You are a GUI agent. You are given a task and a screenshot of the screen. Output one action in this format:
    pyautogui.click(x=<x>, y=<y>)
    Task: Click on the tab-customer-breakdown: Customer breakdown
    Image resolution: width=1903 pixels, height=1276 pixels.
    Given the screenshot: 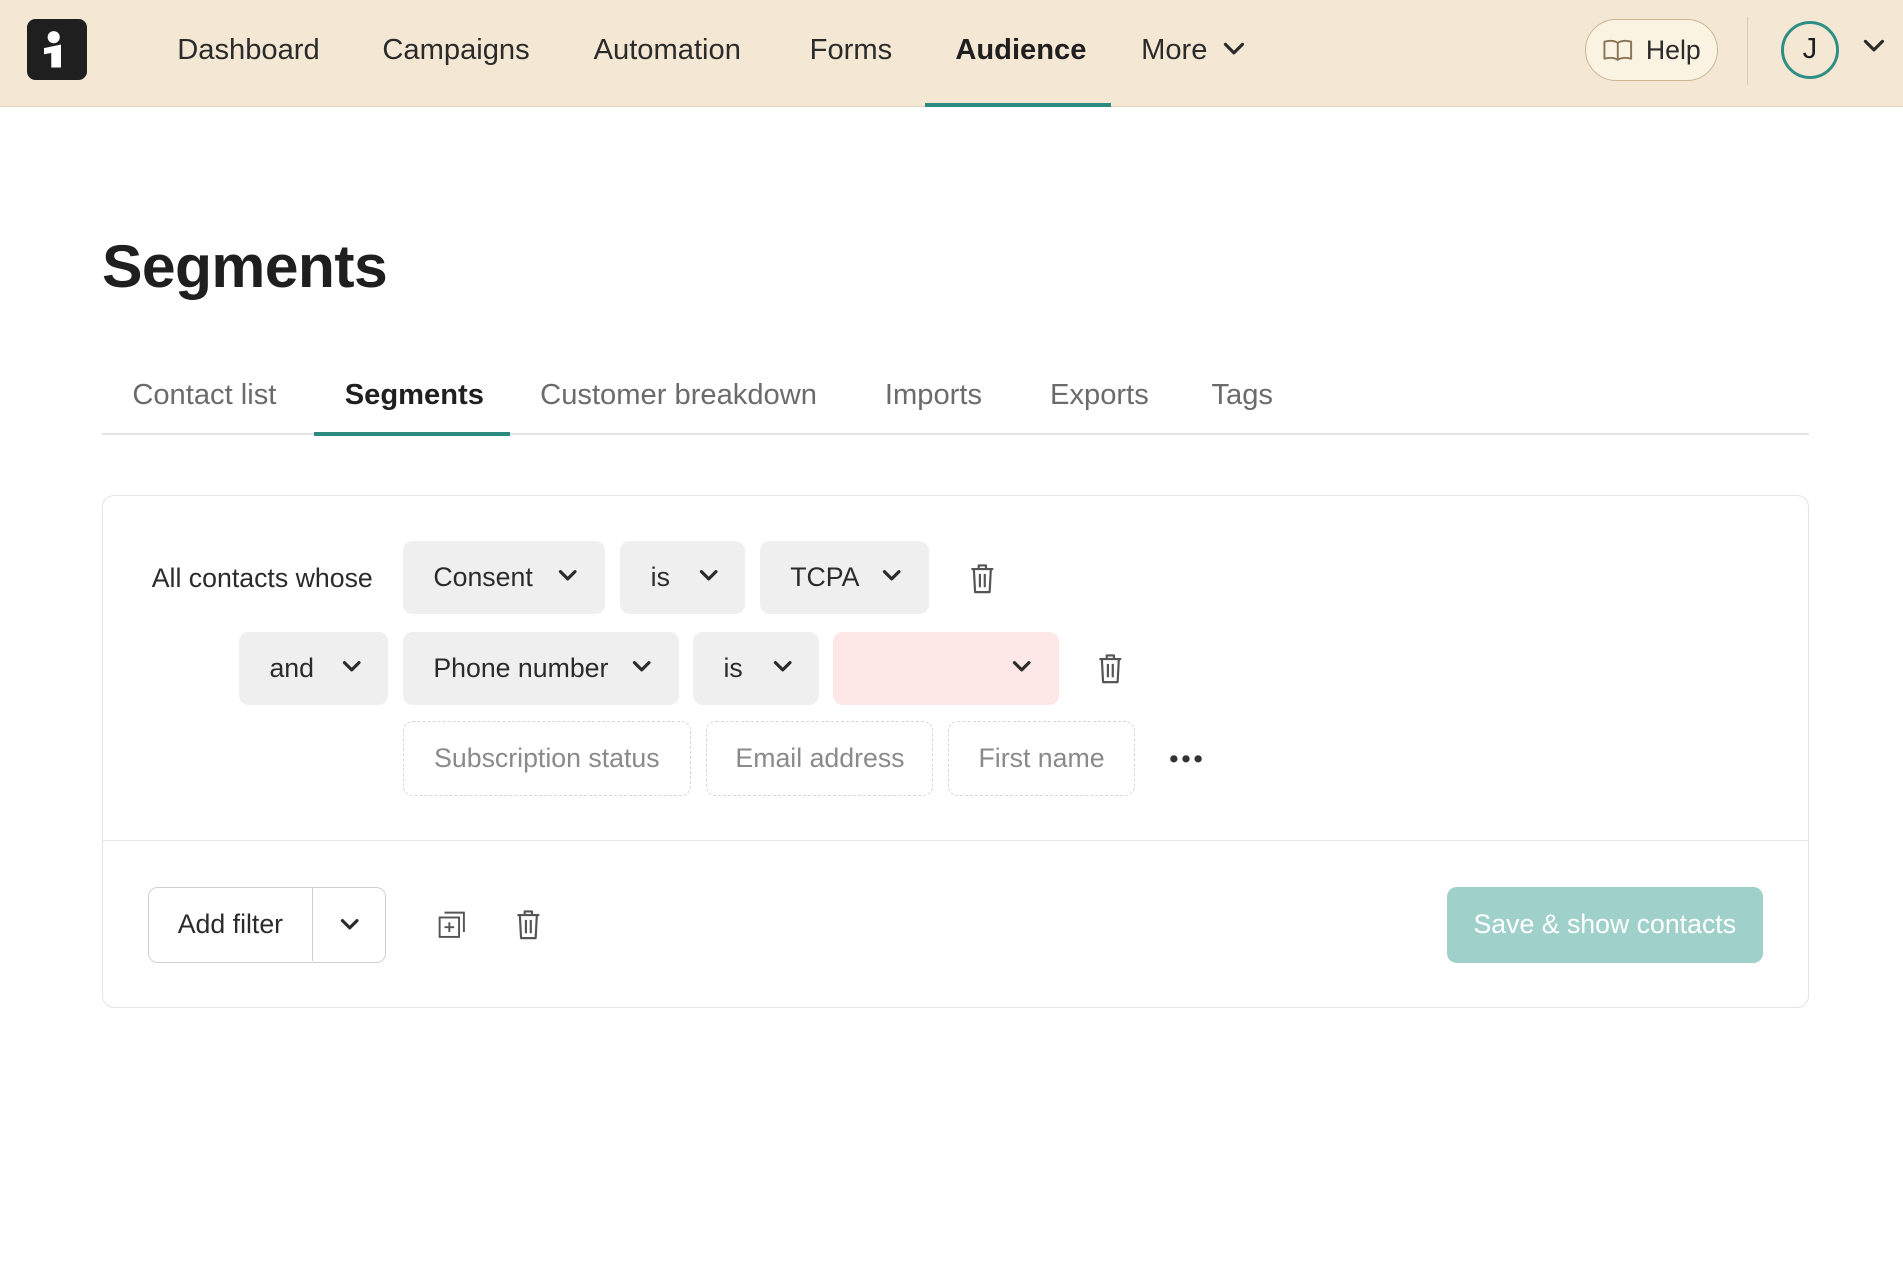 What is the action you would take?
    pyautogui.click(x=678, y=407)
    